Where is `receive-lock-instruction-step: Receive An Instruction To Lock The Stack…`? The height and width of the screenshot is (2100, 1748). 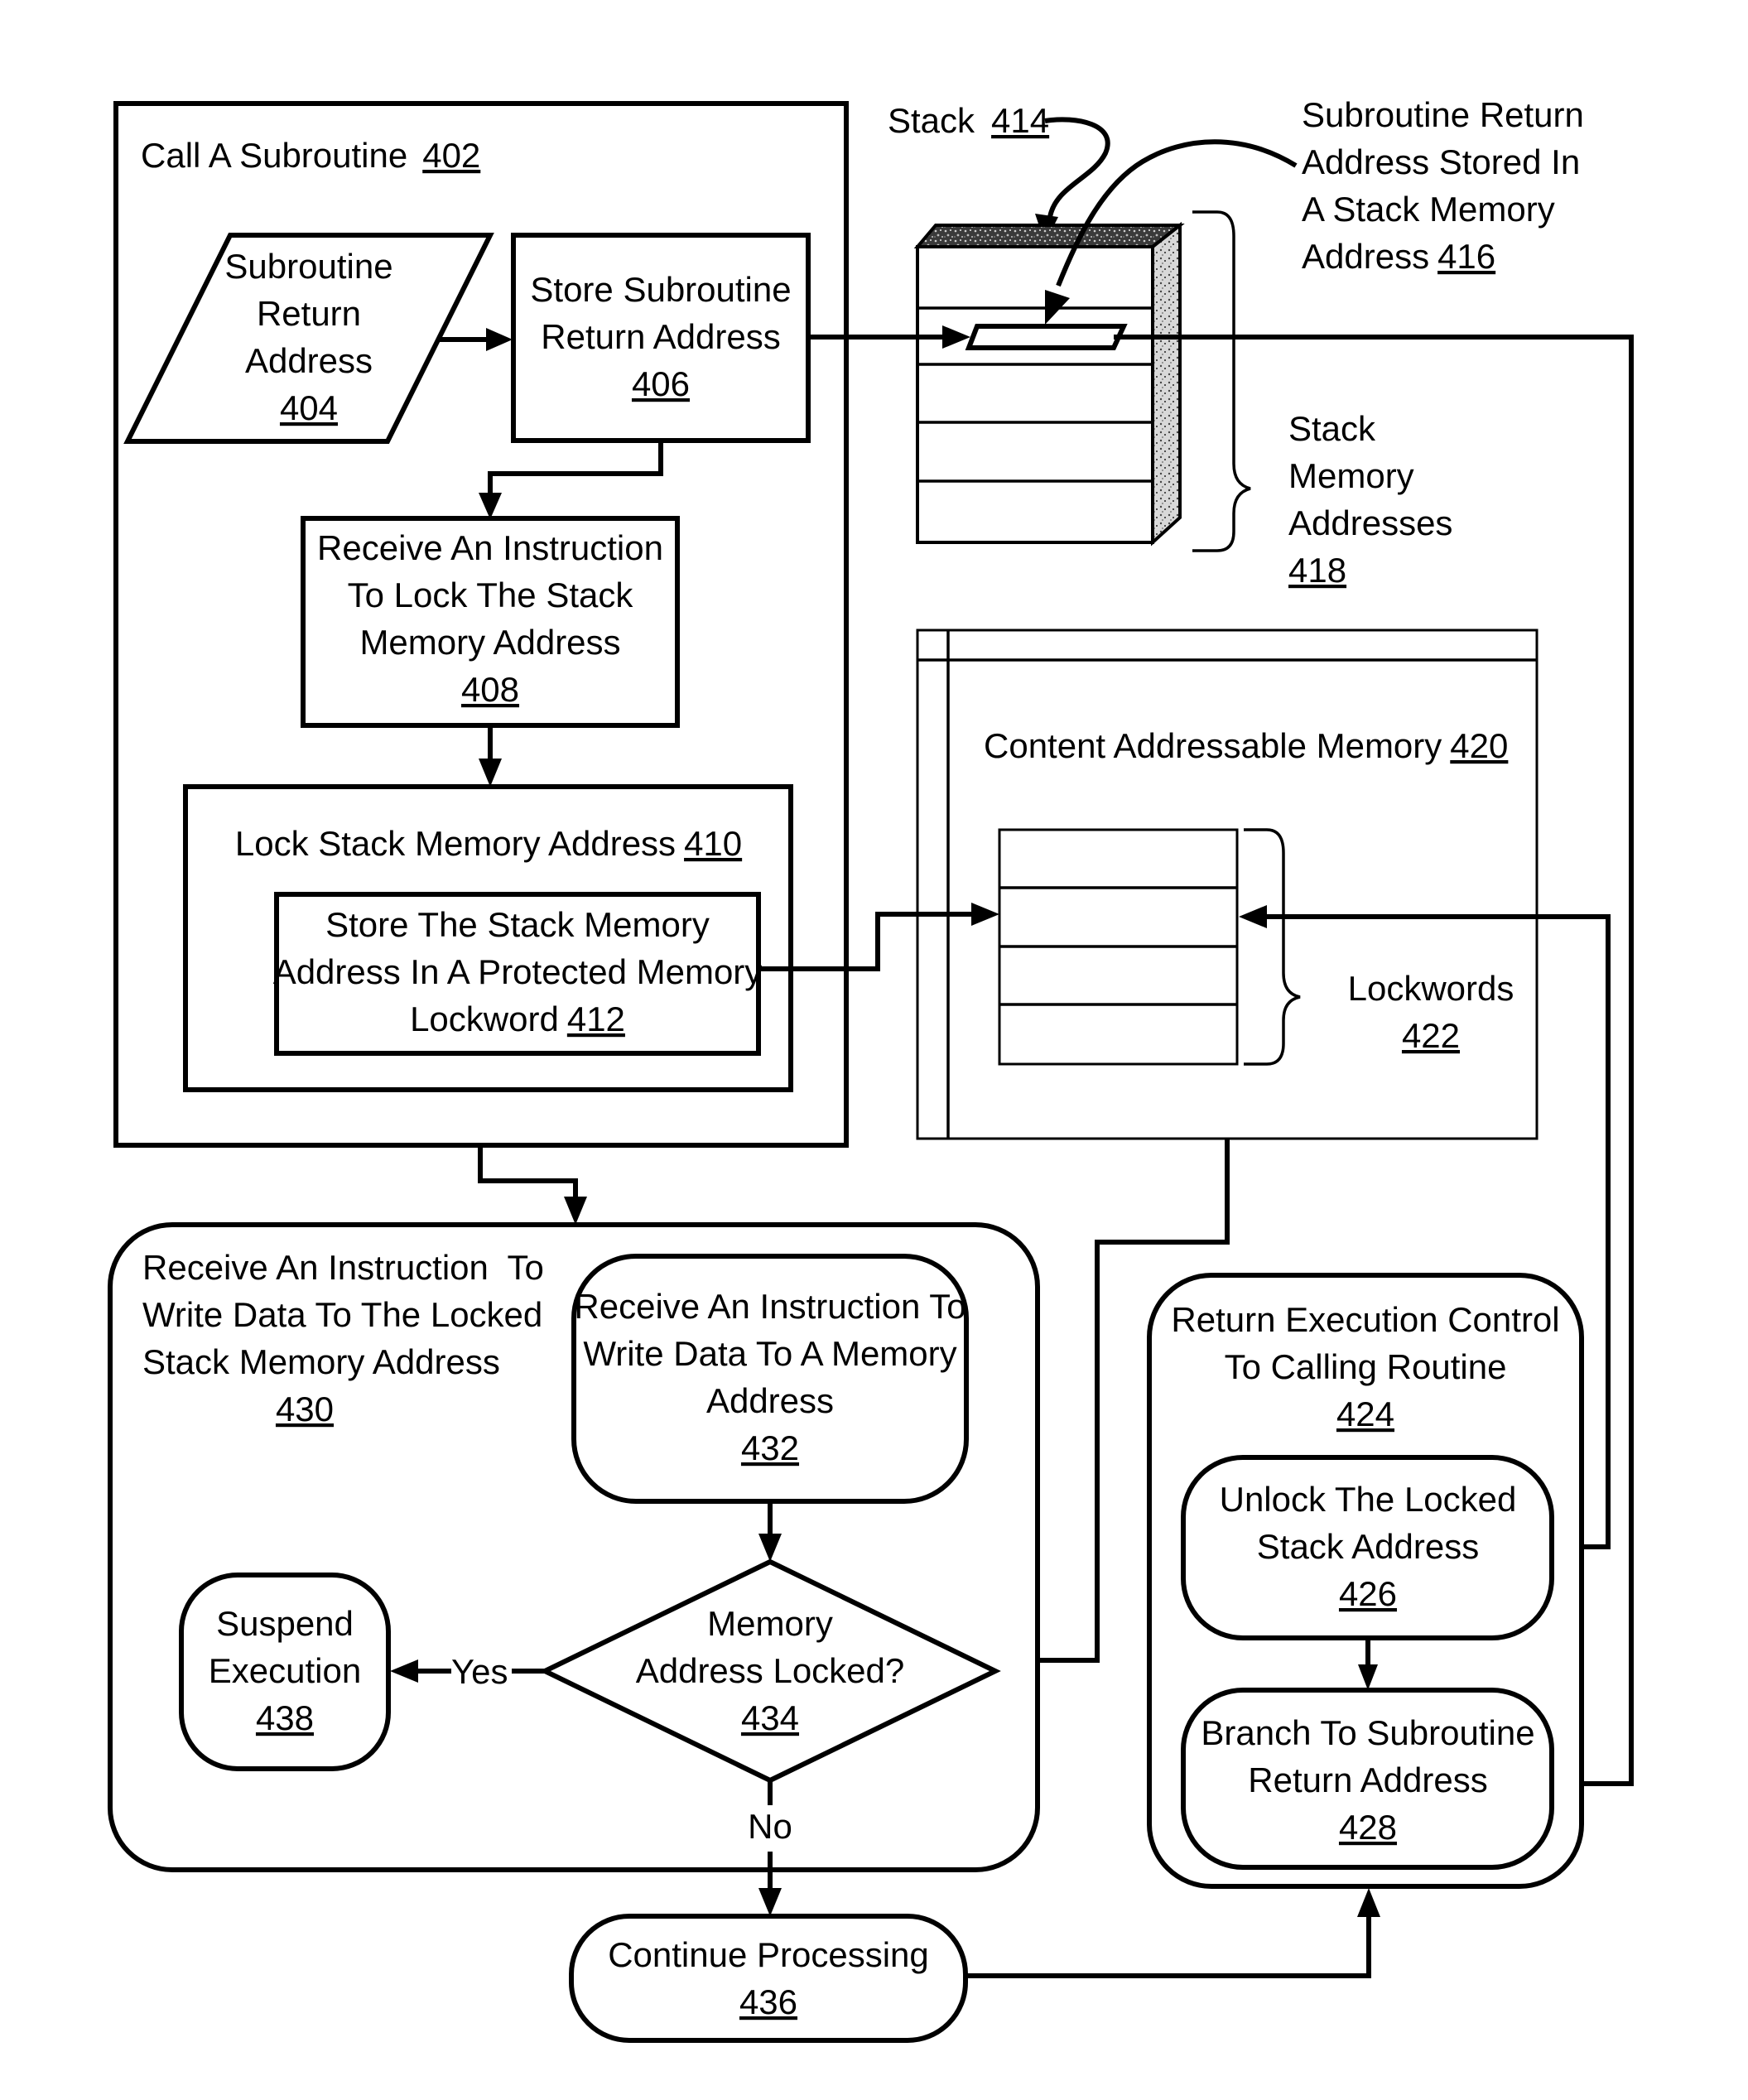 receive-lock-instruction-step: Receive An Instruction To Lock The Stack… is located at coordinates (491, 622).